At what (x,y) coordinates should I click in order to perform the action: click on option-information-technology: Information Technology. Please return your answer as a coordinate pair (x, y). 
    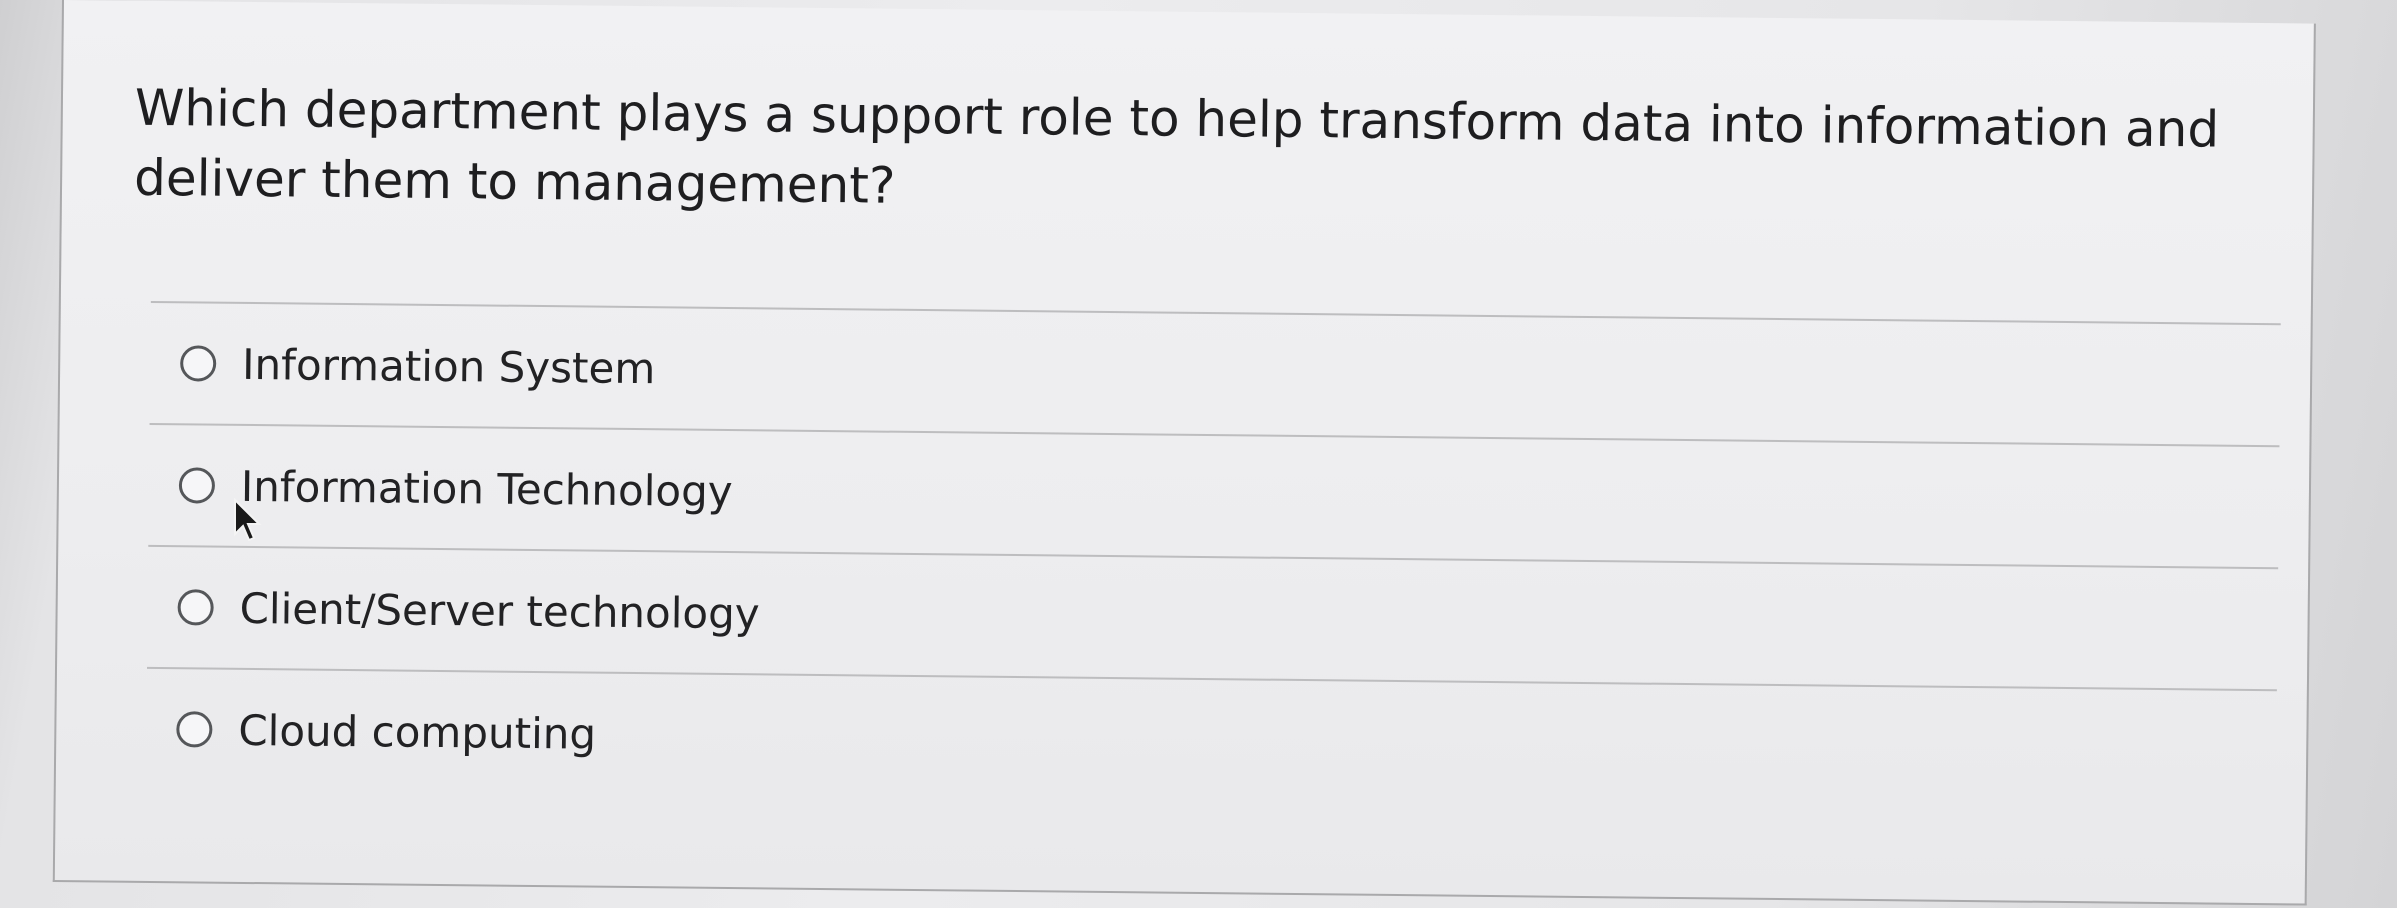
    Looking at the image, I should click on (1228, 496).